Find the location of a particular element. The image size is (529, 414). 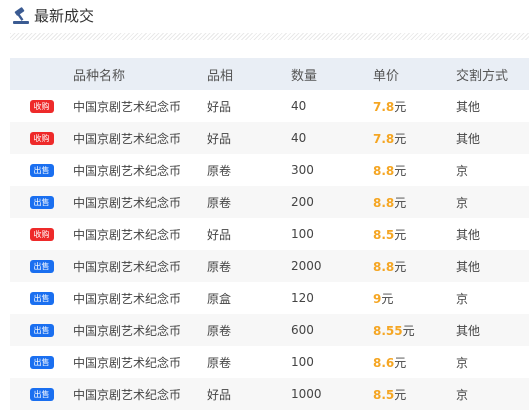

table-row: 出售 中国京剧艺术纪念币 原卷 200 8.8元京 is located at coordinates (269, 202).